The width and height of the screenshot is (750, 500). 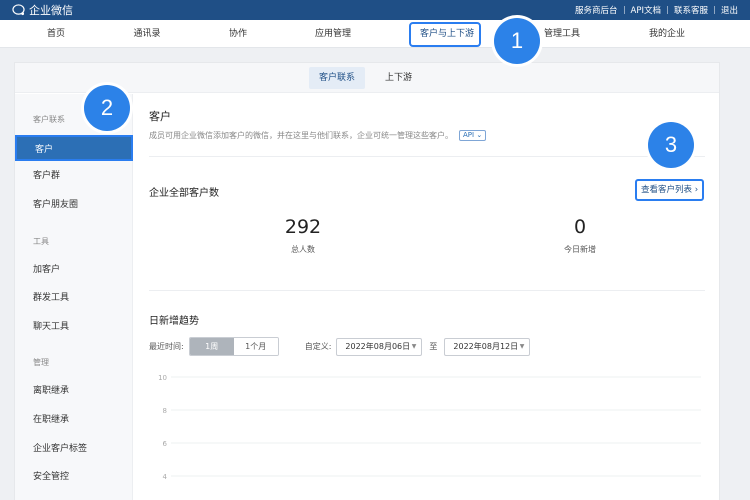 I want to click on nav-highlight-outline, so click(x=445, y=34).